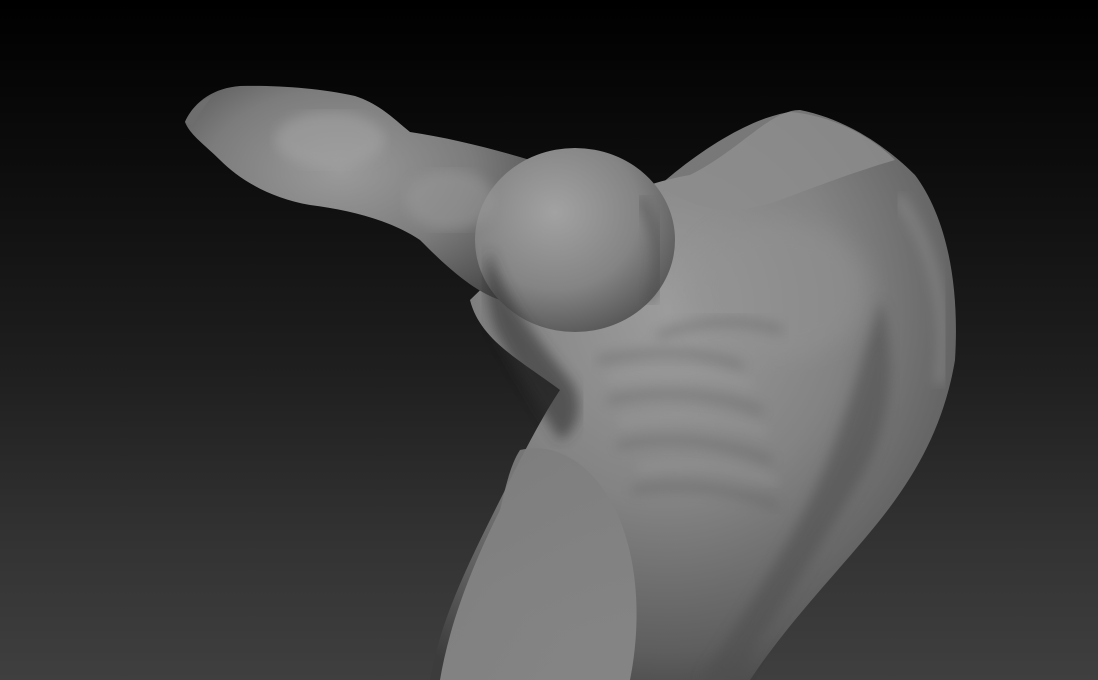  What do you see at coordinates (450, 200) in the screenshot?
I see `bicep-highlight` at bounding box center [450, 200].